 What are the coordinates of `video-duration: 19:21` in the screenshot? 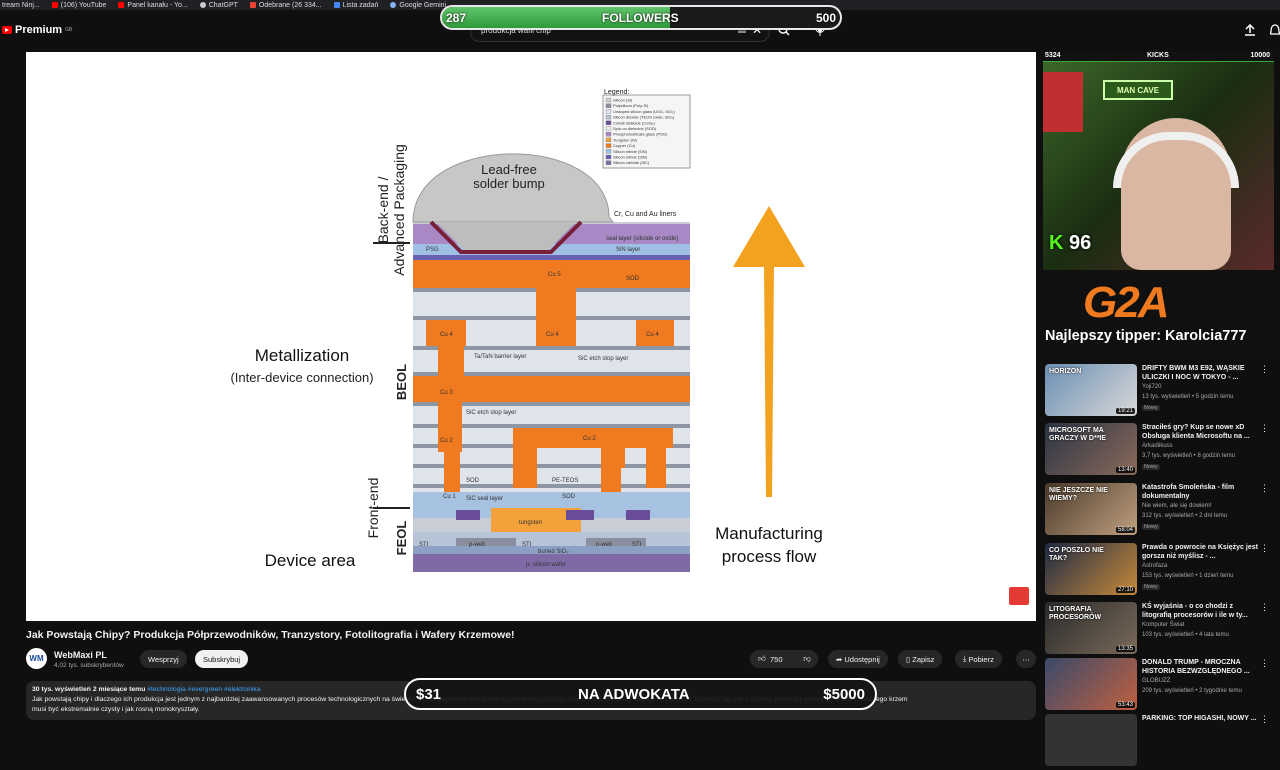 It's located at (1125, 411).